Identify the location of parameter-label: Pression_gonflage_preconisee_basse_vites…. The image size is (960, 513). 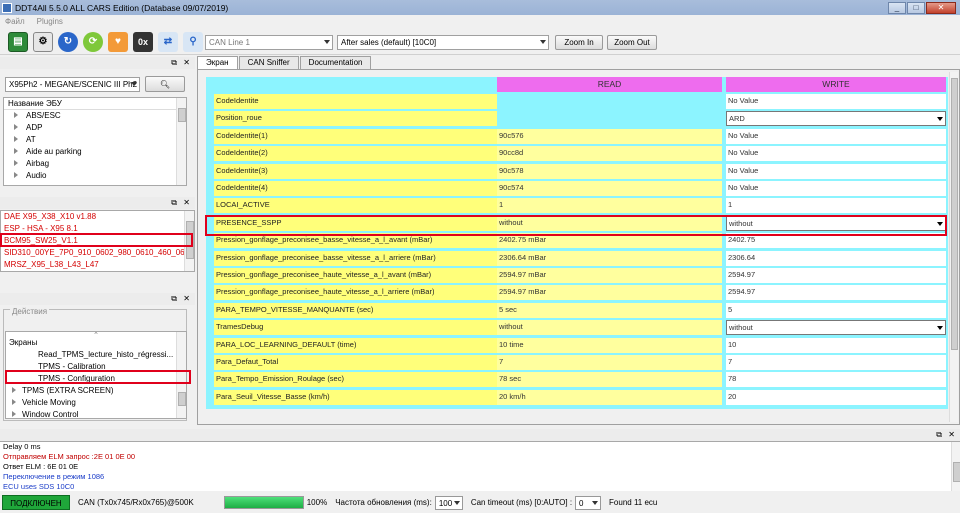
(355, 258).